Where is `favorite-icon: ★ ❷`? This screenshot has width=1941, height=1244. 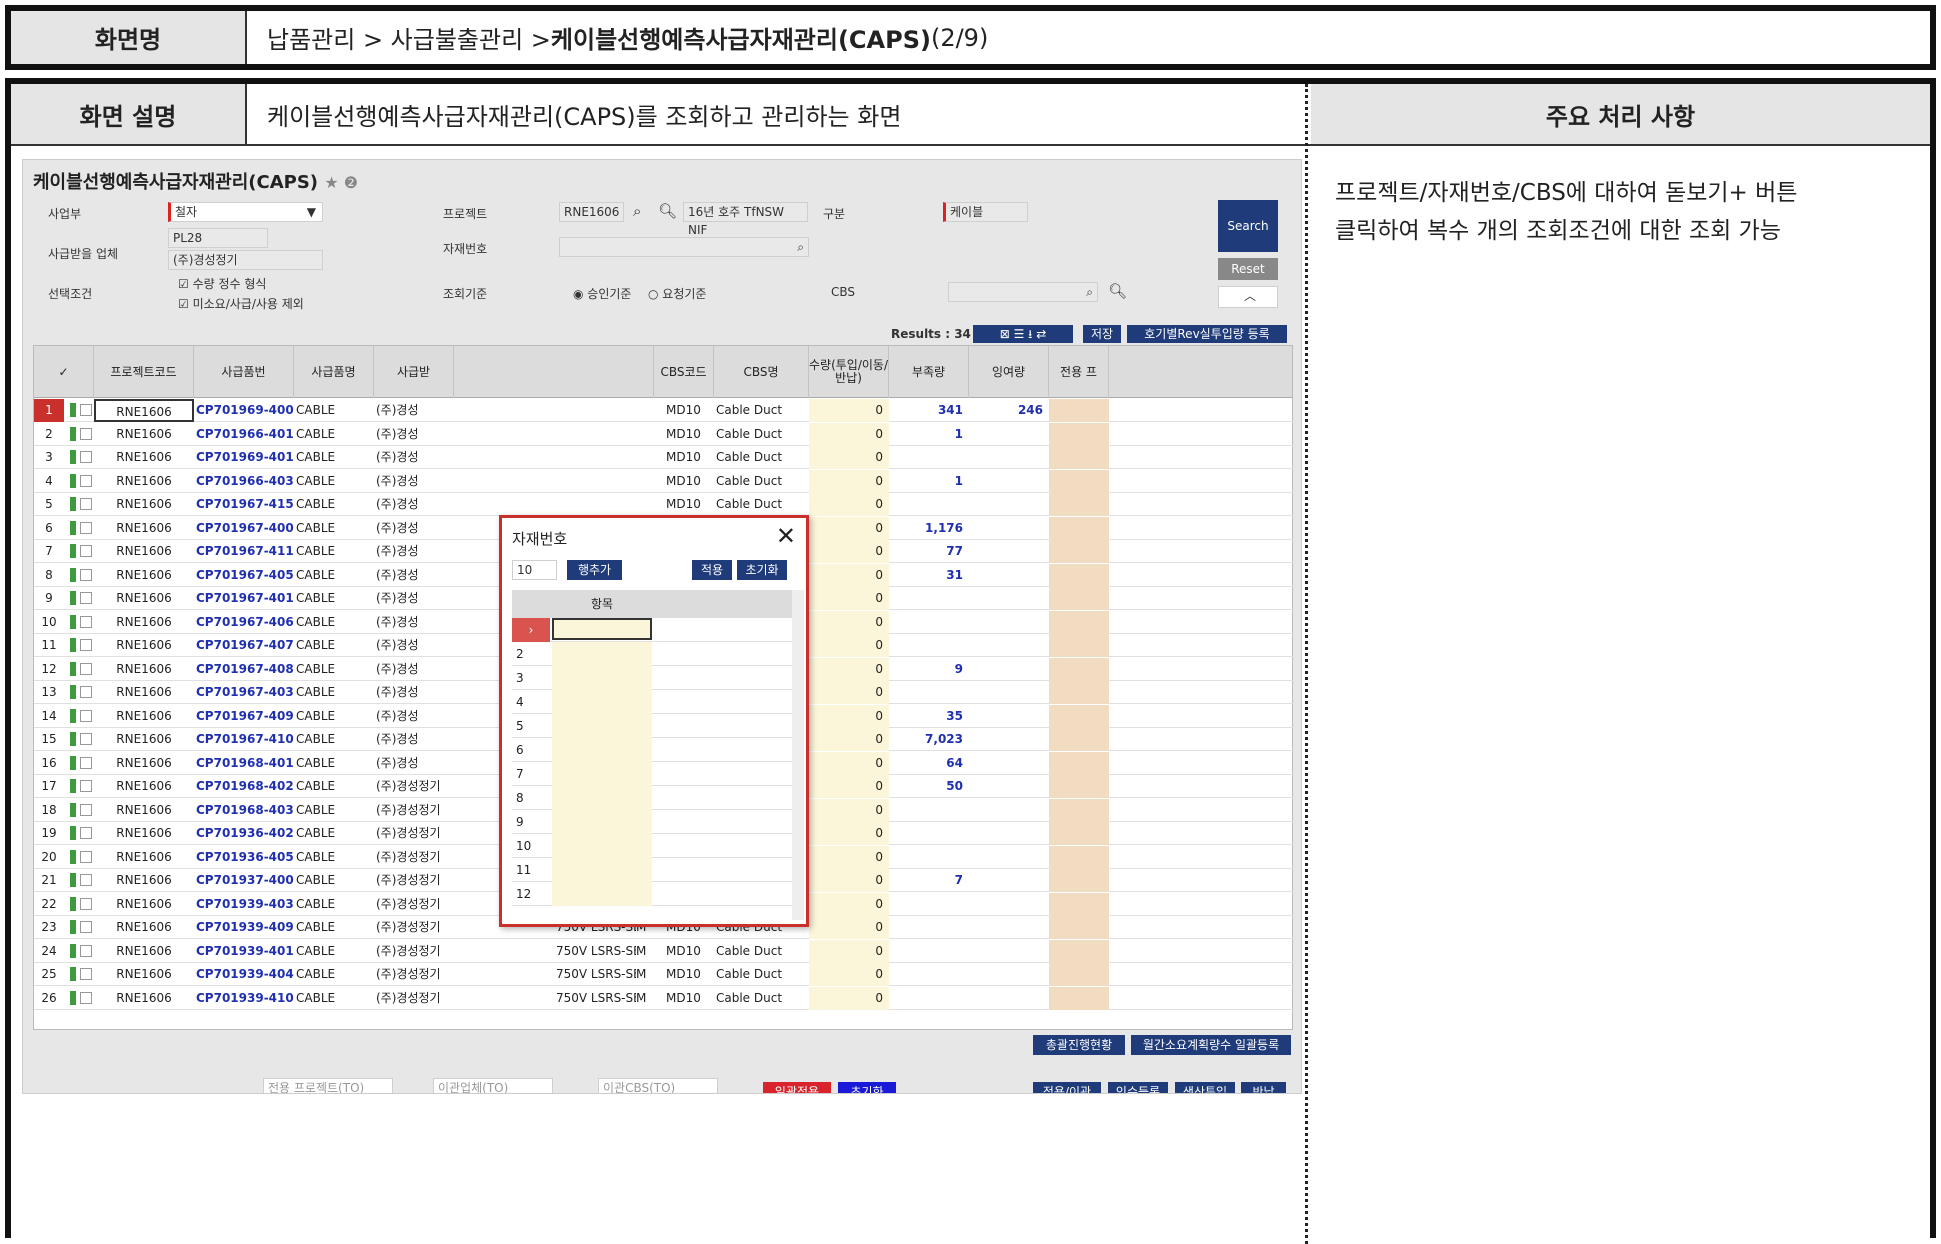 favorite-icon: ★ ❷ is located at coordinates (341, 182).